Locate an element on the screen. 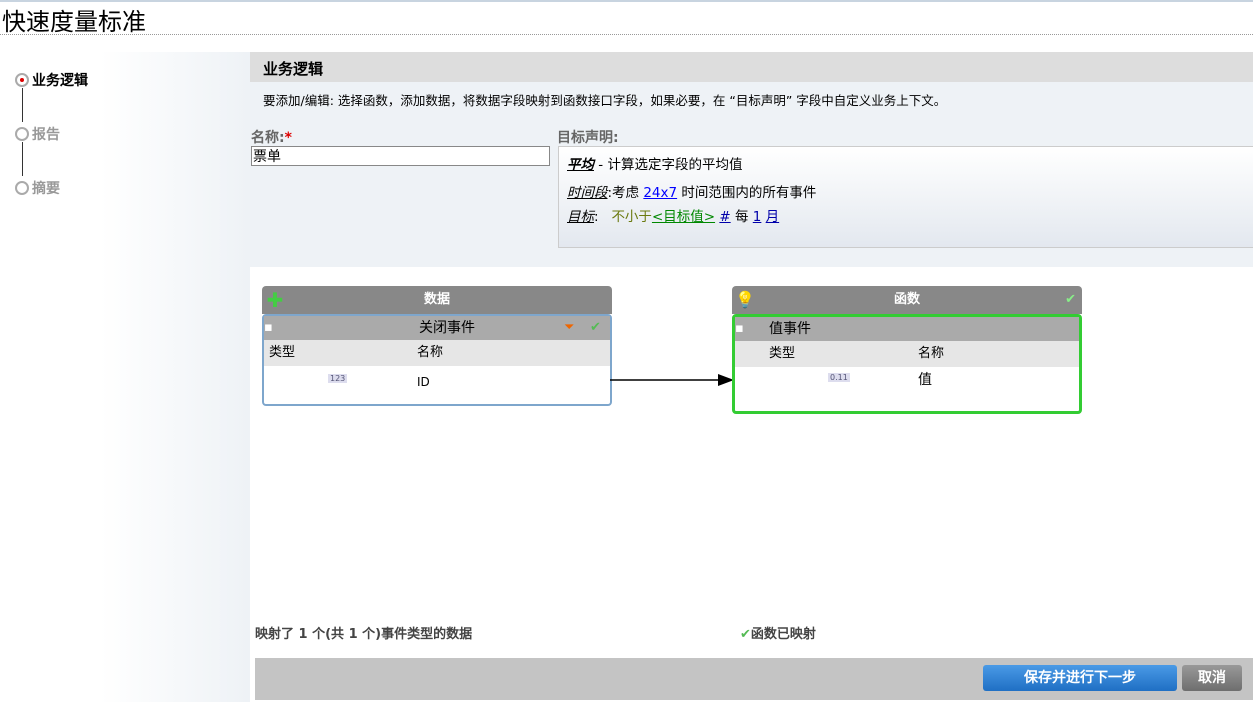 This screenshot has height=702, width=1253. add-icon: ✚ is located at coordinates (275, 300).